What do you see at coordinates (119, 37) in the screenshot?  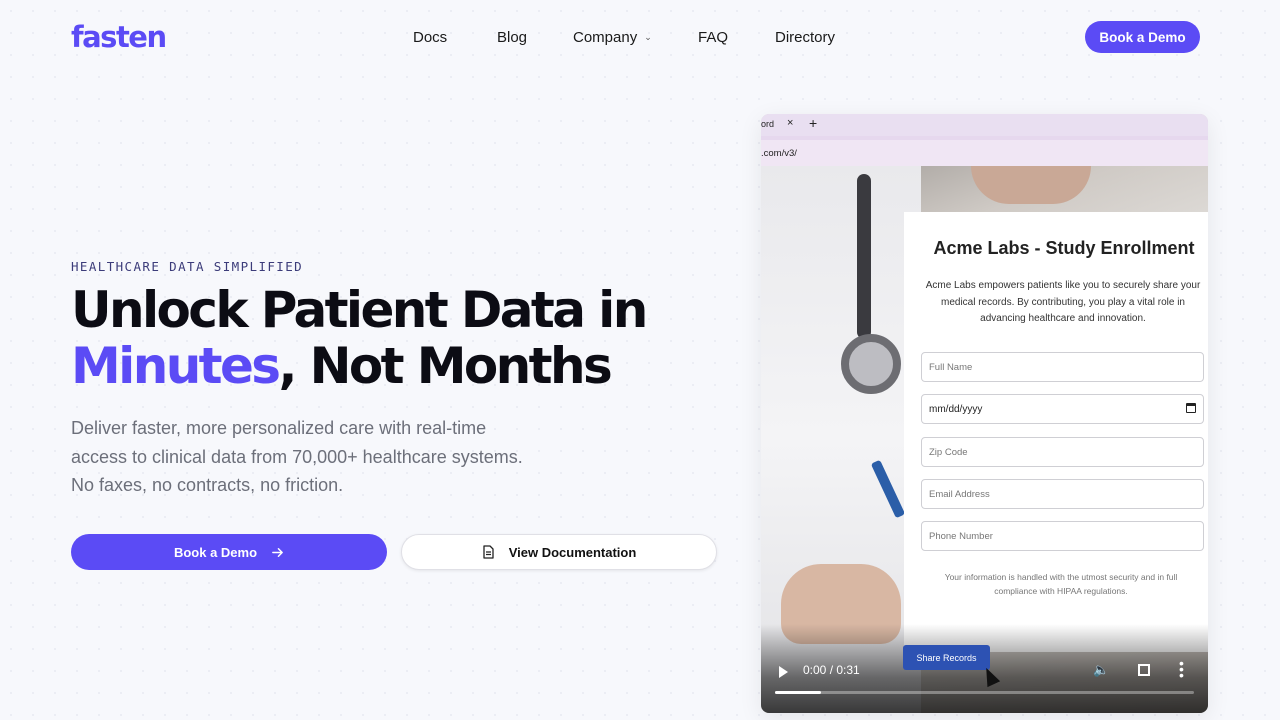 I see `fasten-logo: fasten` at bounding box center [119, 37].